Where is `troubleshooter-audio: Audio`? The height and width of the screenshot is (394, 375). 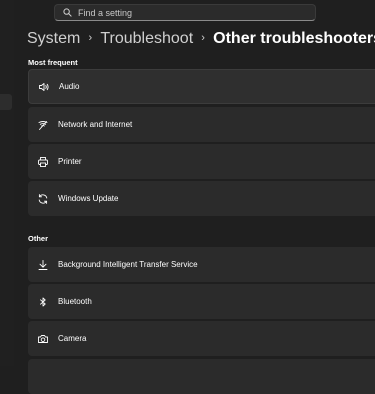 troubleshooter-audio: Audio is located at coordinates (201, 86).